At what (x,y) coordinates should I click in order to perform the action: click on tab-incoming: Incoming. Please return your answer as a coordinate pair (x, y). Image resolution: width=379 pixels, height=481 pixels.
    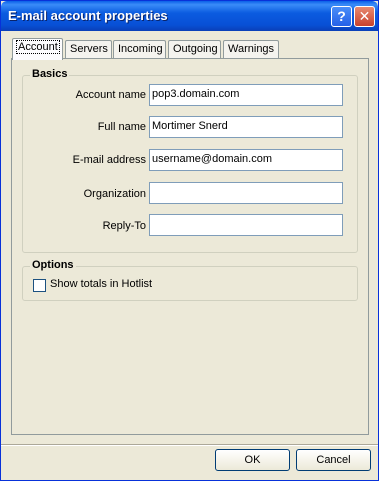
    Looking at the image, I should click on (139, 49).